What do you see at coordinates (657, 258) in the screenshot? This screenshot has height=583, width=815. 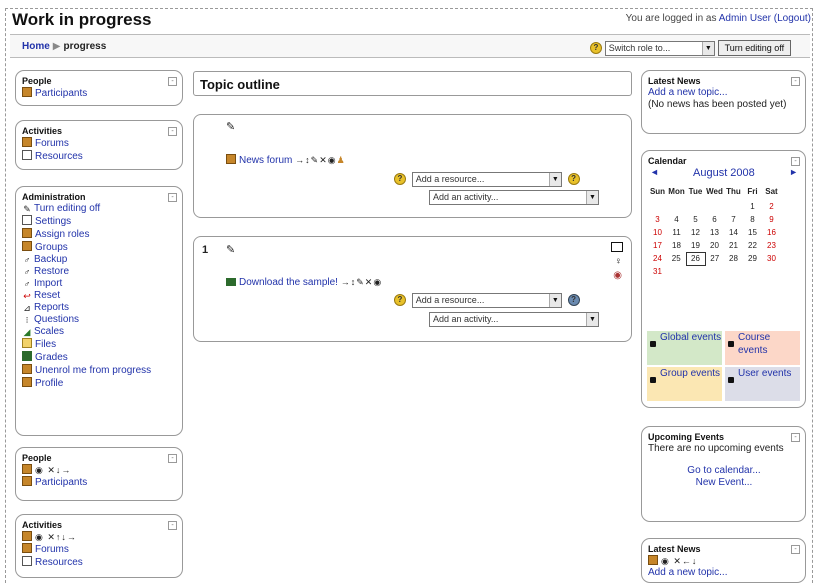 I see `calendar-day: 24` at bounding box center [657, 258].